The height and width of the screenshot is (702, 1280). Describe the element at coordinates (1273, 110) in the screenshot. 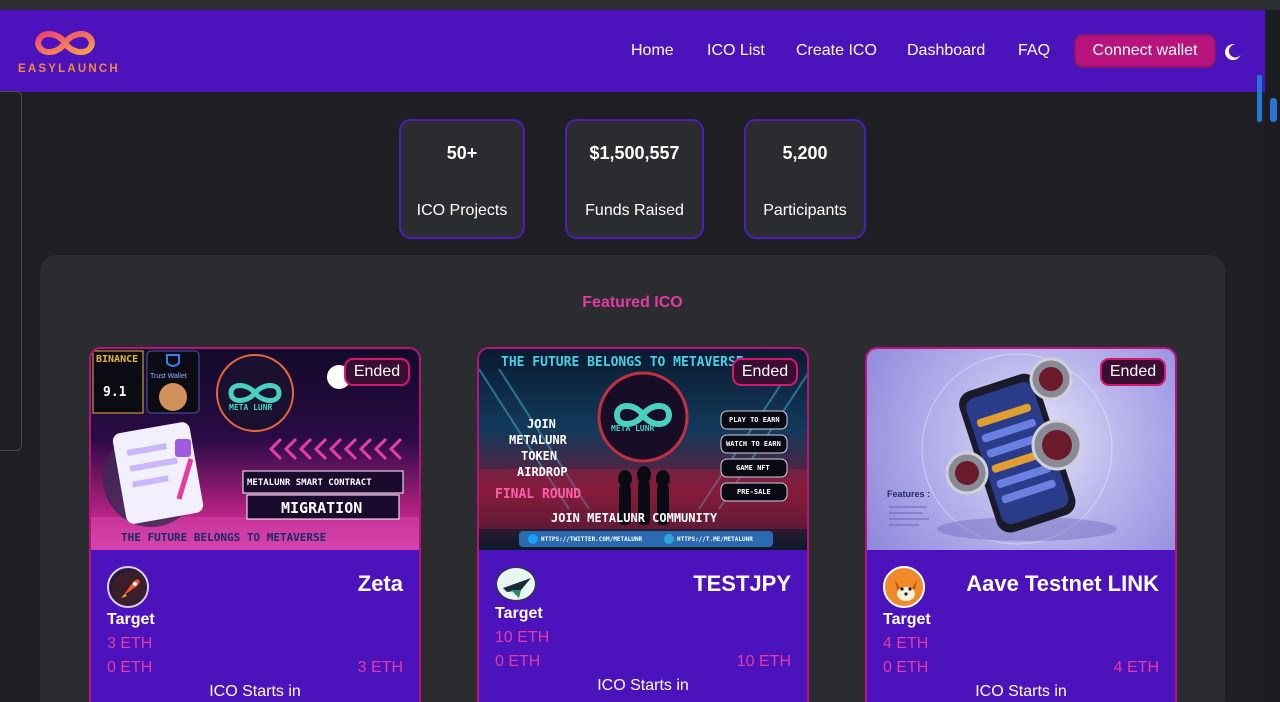

I see `scrollbar-thumb` at that location.